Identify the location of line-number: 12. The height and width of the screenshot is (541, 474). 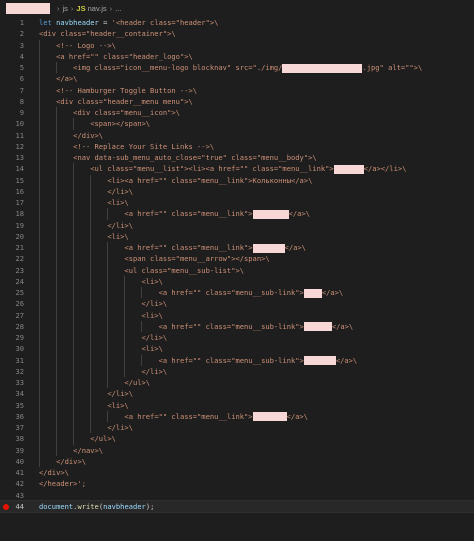
(12, 146).